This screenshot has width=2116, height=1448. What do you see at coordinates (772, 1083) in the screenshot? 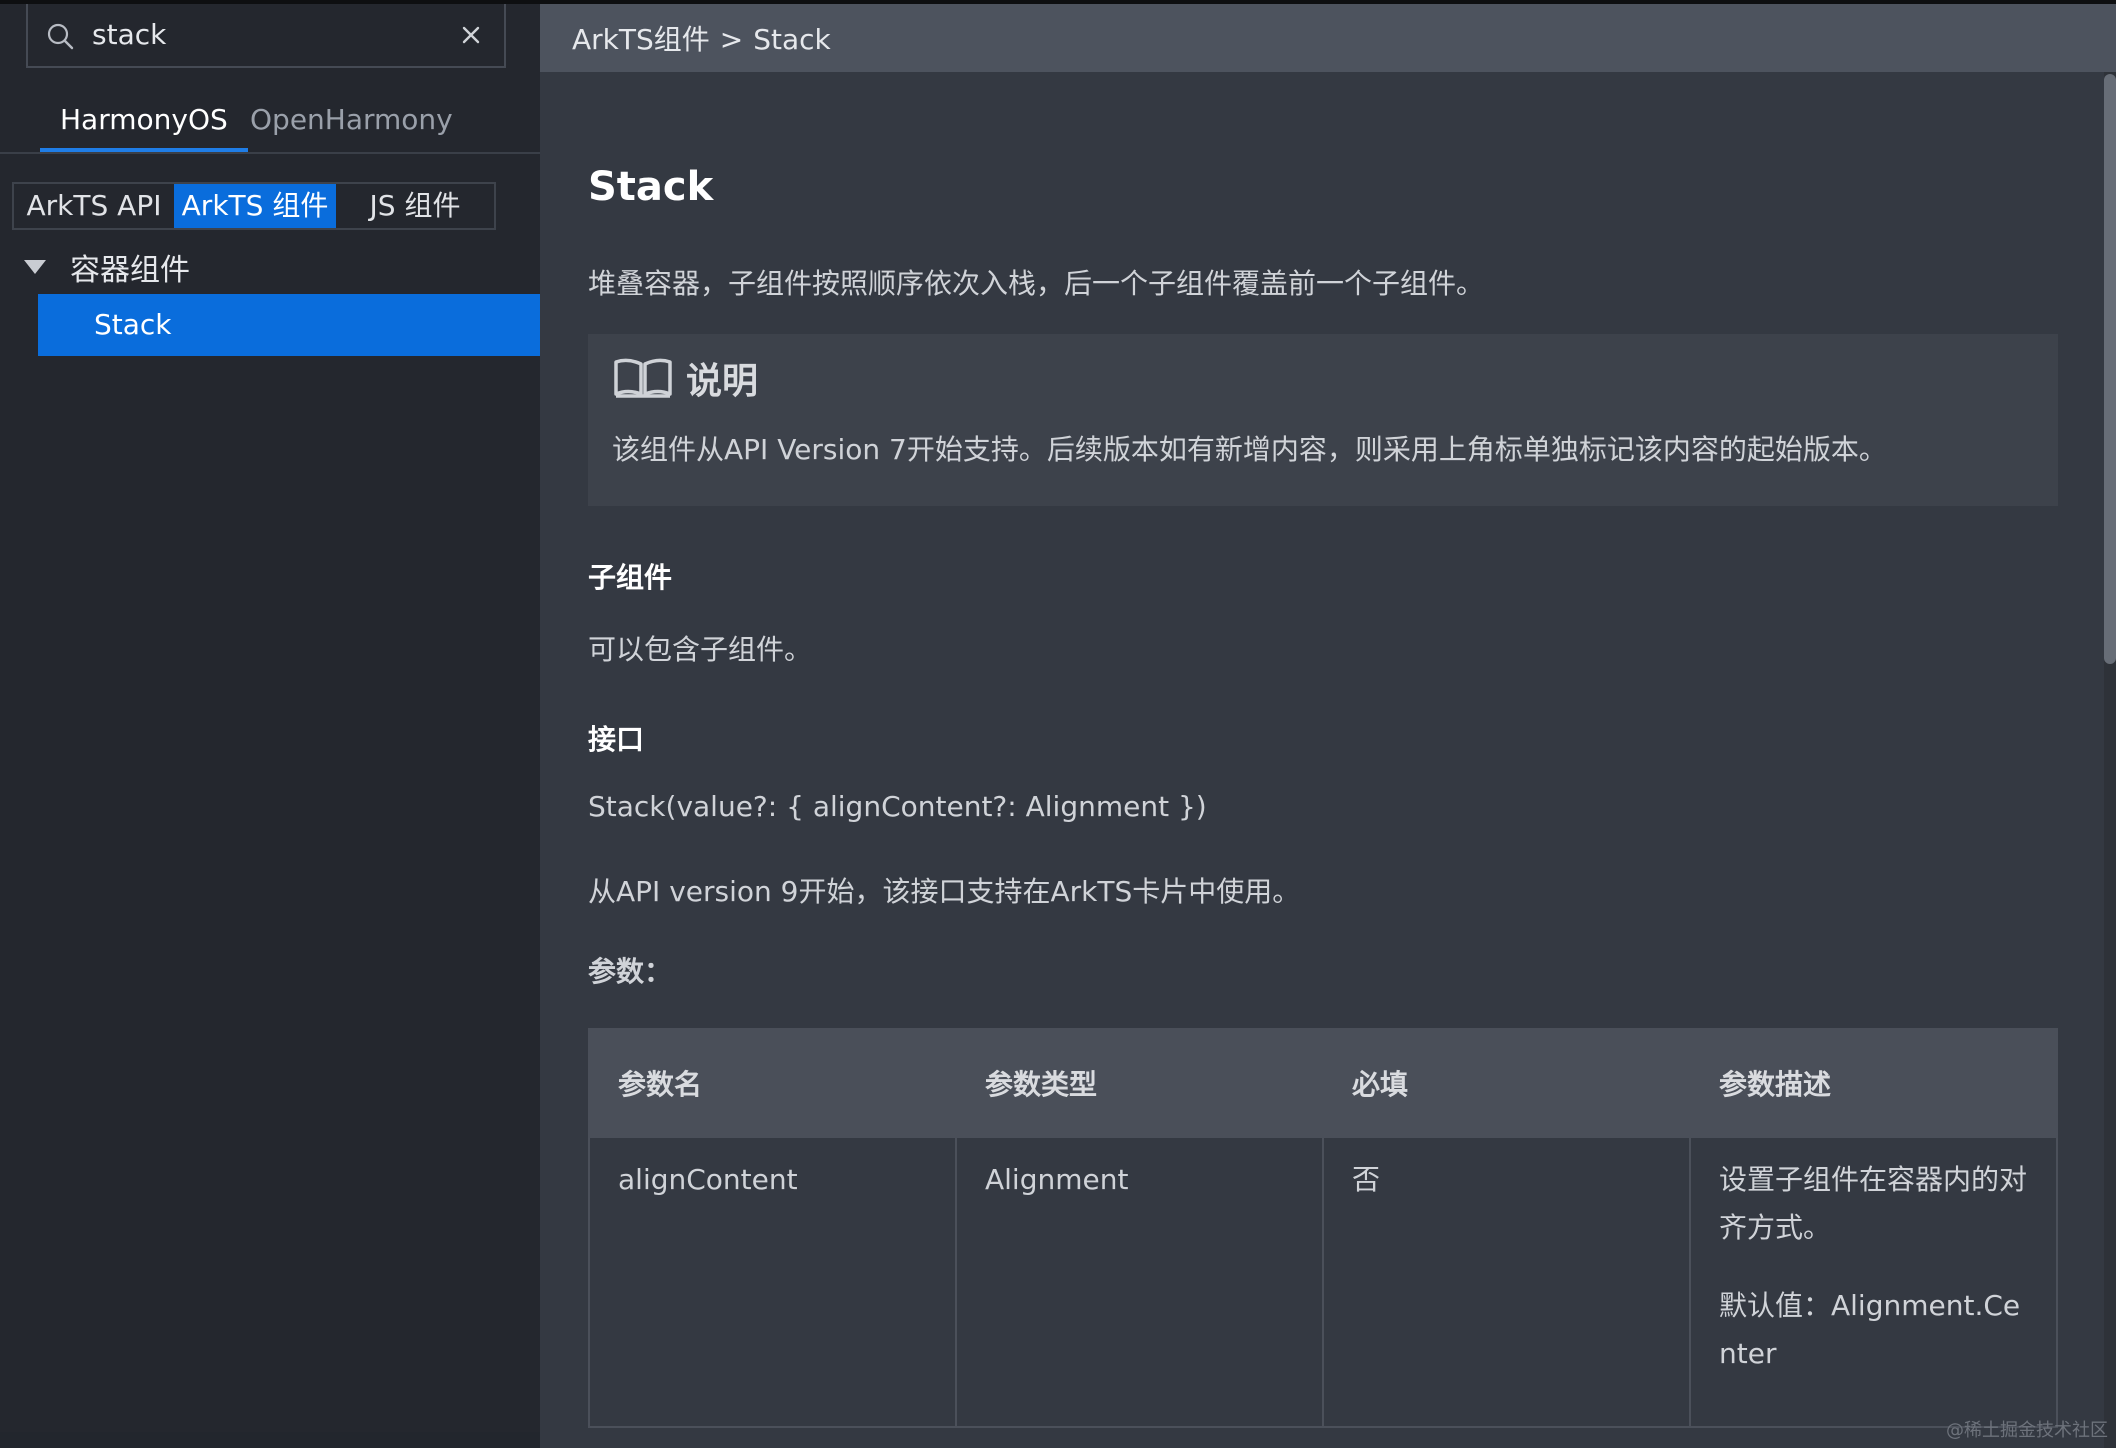
I see `header-param-name: 参数名` at bounding box center [772, 1083].